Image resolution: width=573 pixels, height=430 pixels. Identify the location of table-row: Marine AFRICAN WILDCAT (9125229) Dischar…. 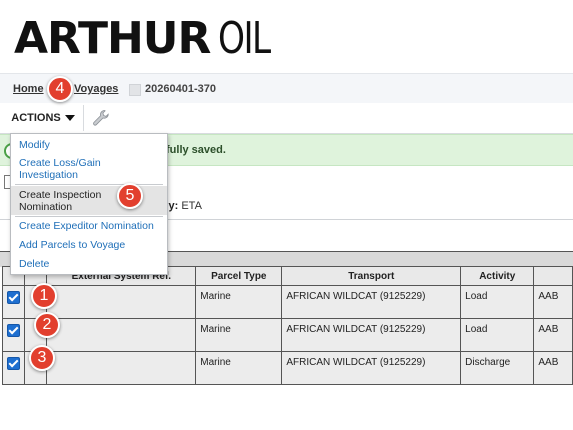
(287, 368).